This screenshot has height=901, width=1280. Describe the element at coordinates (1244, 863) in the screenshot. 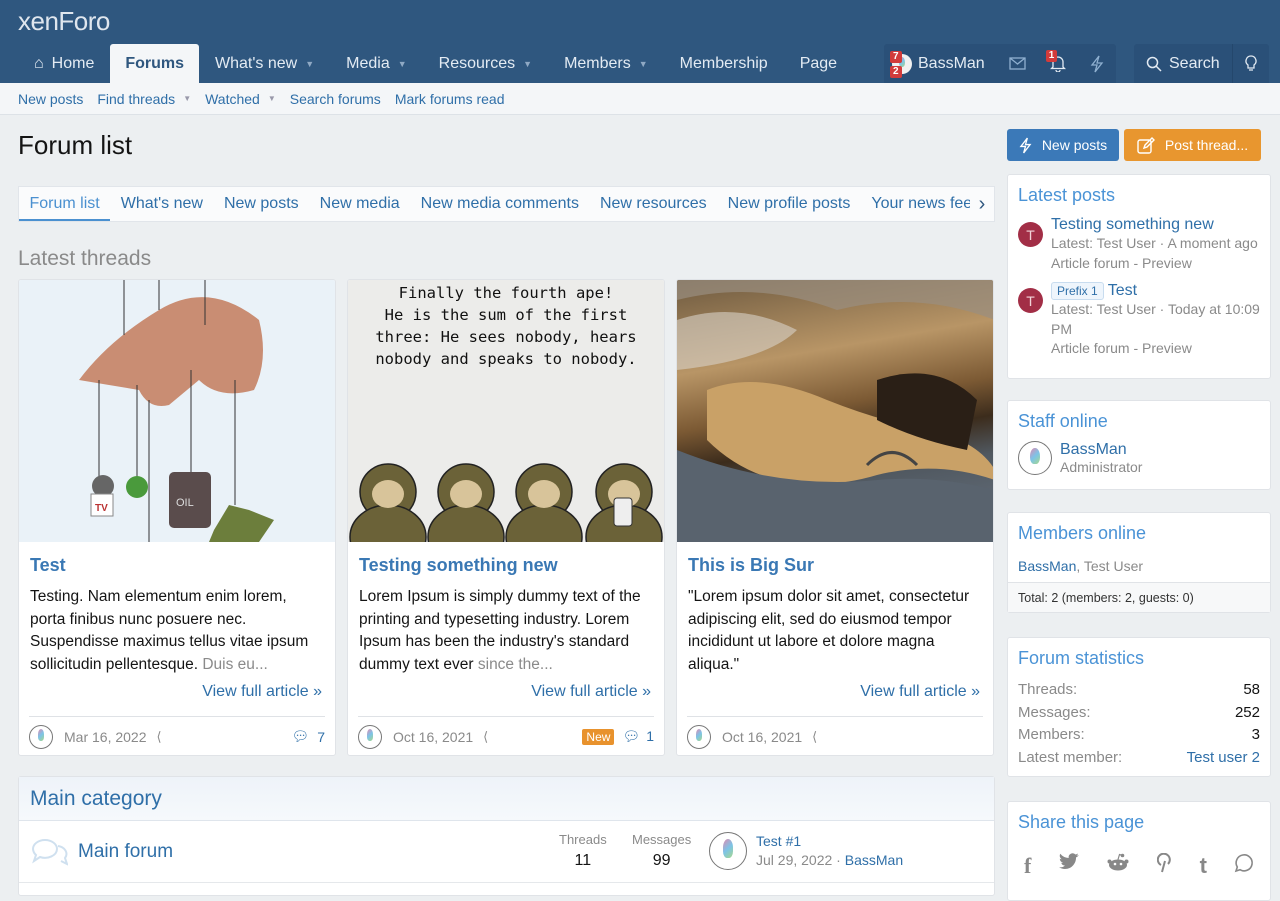

I see `whatsapp-icon` at that location.